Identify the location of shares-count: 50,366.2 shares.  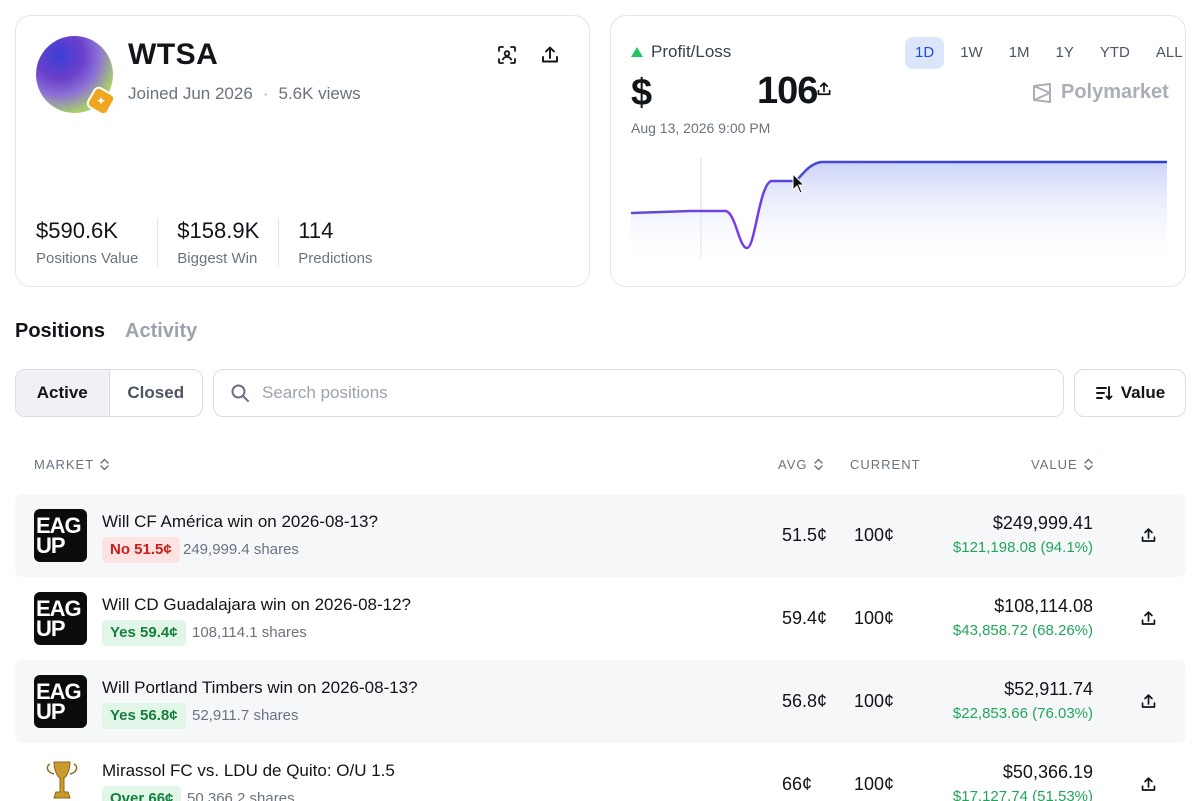
(241, 795).